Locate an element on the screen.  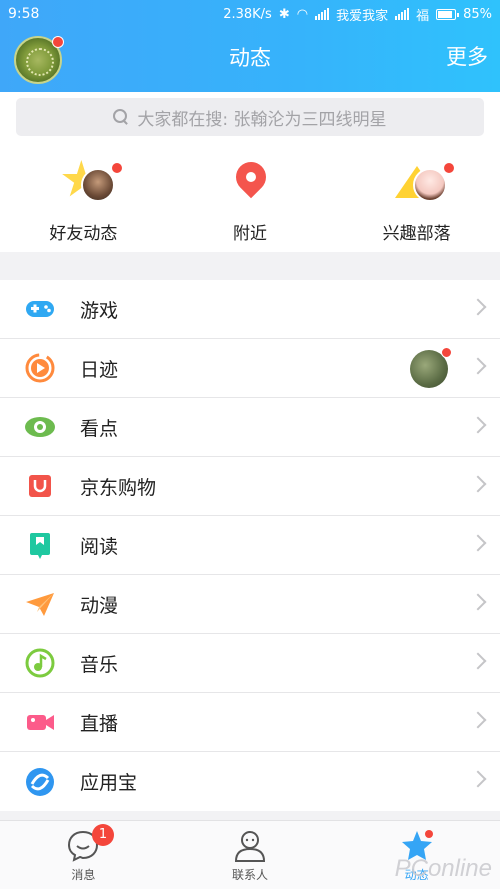
daily-trace-dot is located at coordinates (446, 352).